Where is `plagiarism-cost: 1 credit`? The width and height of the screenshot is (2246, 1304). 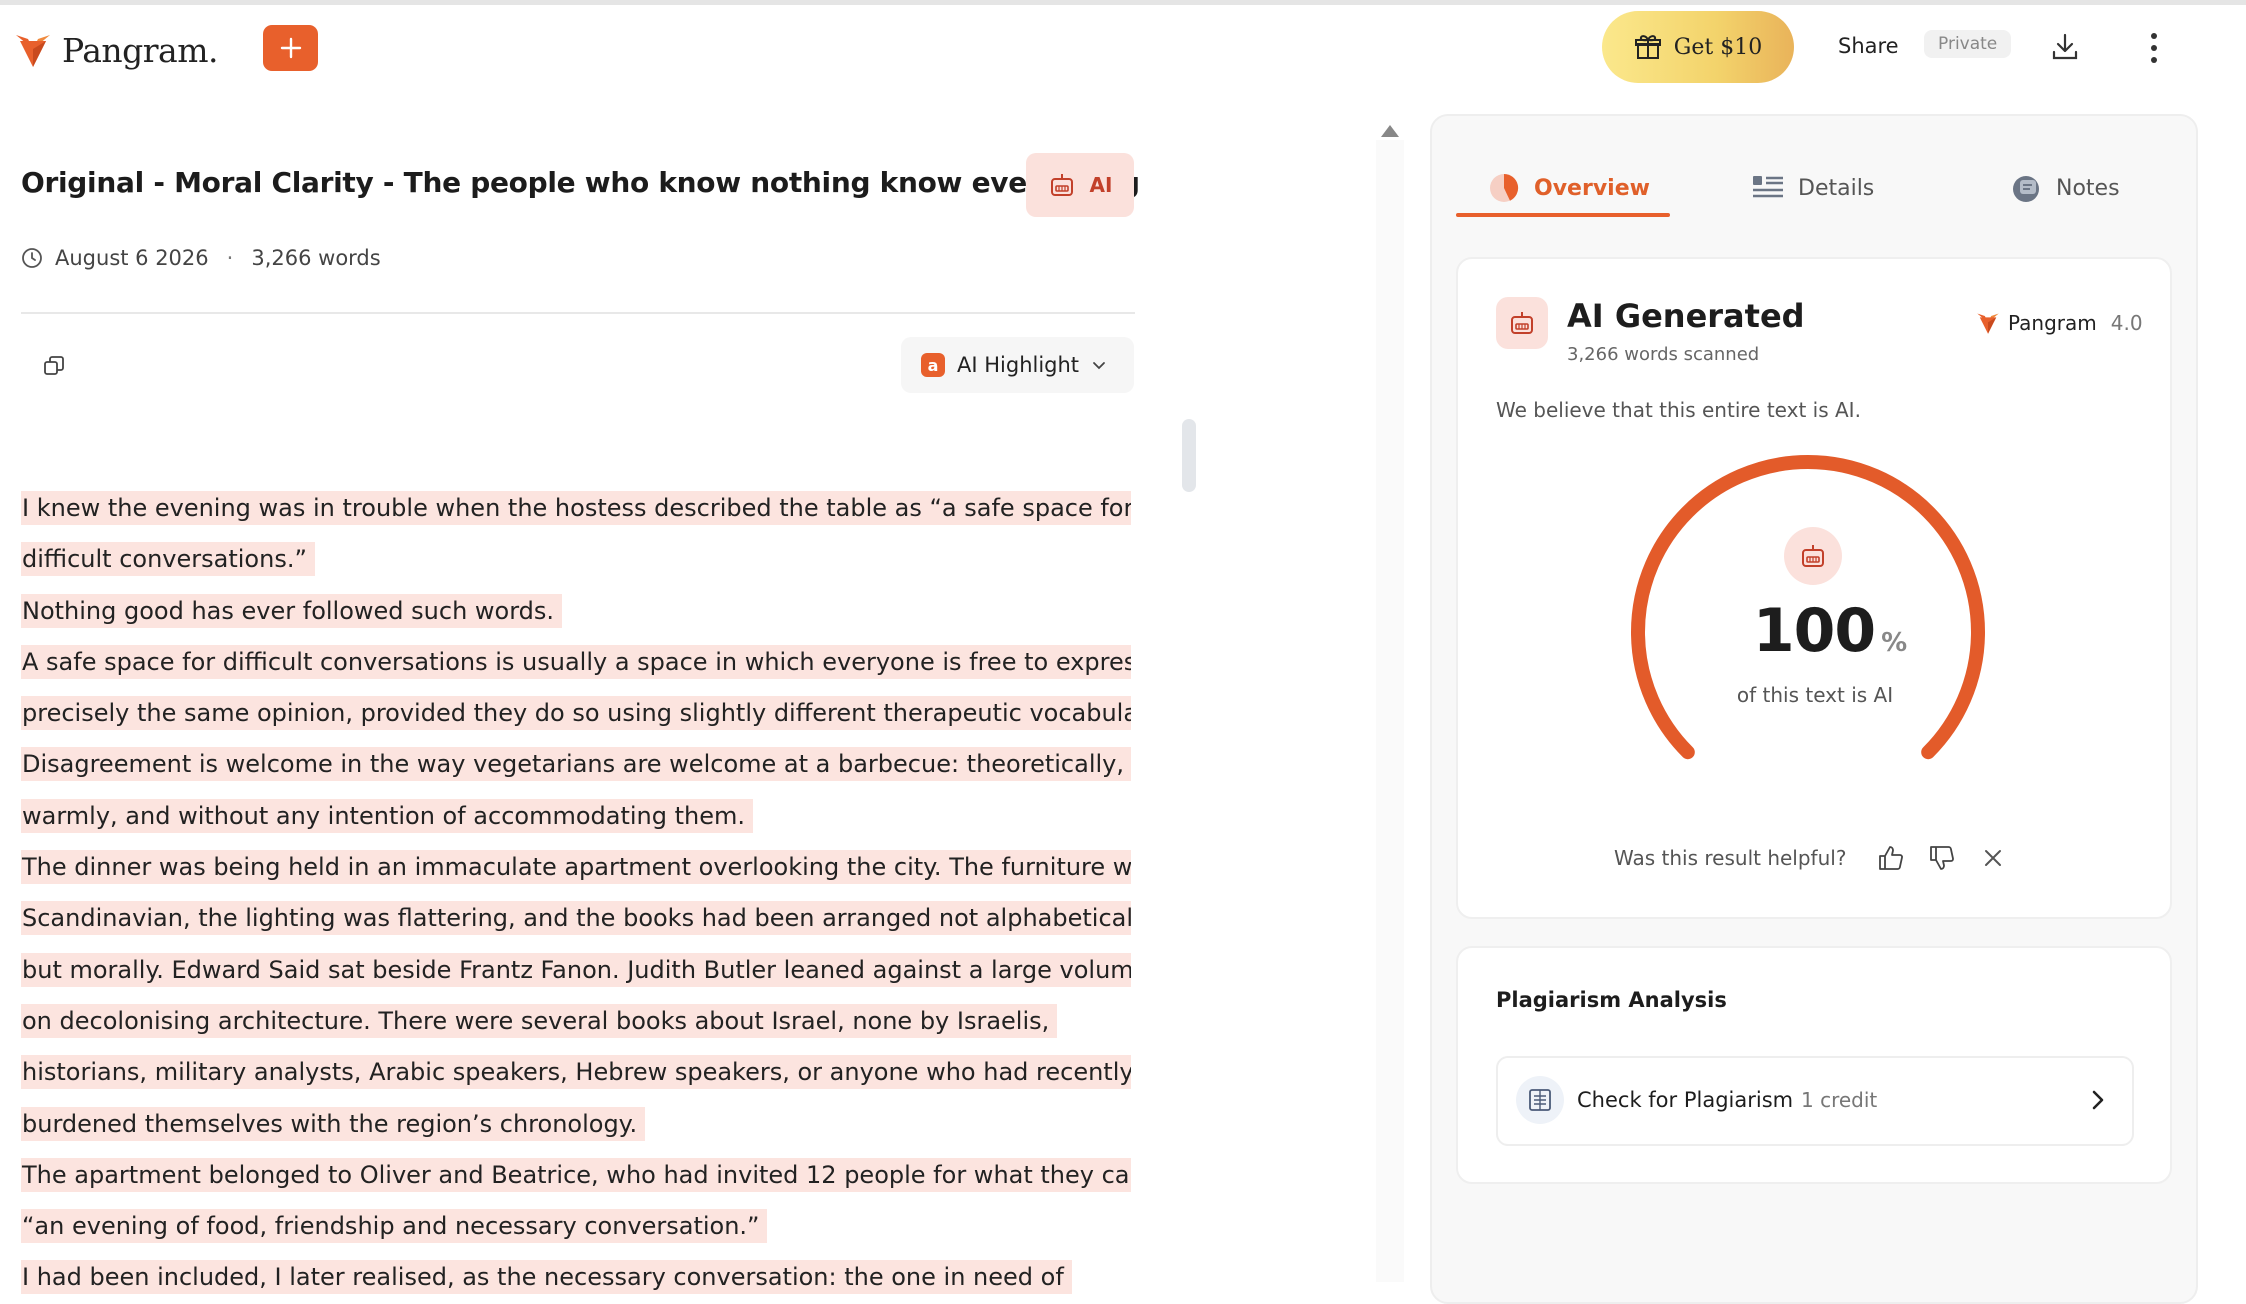 plagiarism-cost: 1 credit is located at coordinates (1839, 1100).